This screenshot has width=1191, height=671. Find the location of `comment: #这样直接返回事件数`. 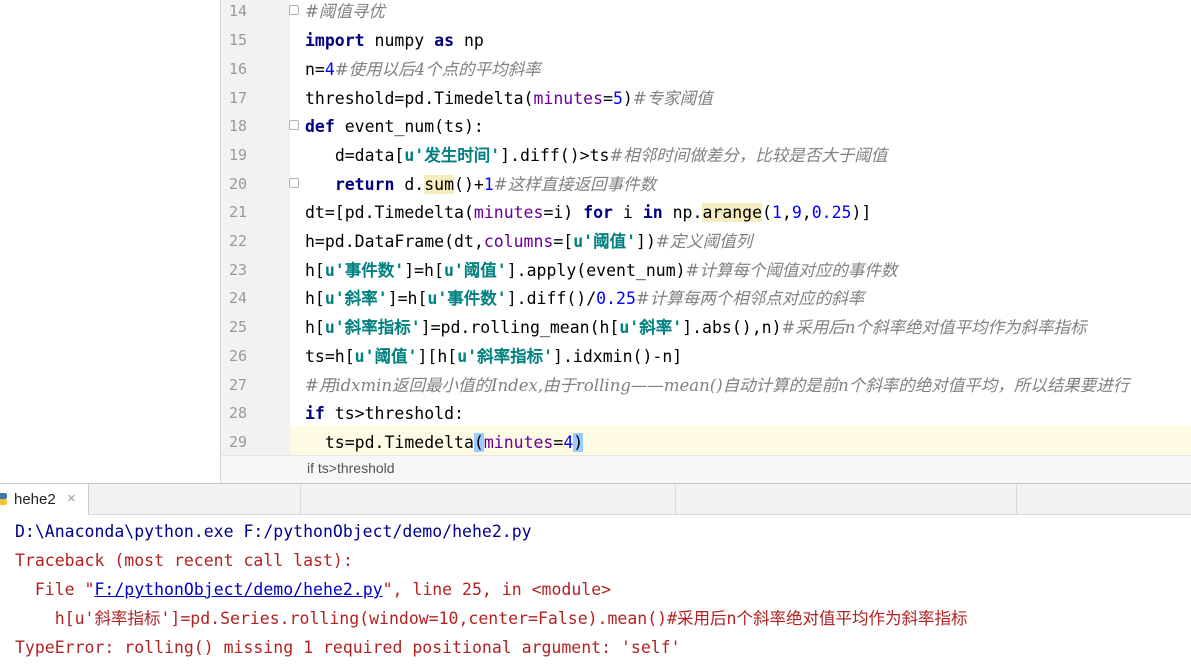

comment: #这样直接返回事件数 is located at coordinates (575, 184).